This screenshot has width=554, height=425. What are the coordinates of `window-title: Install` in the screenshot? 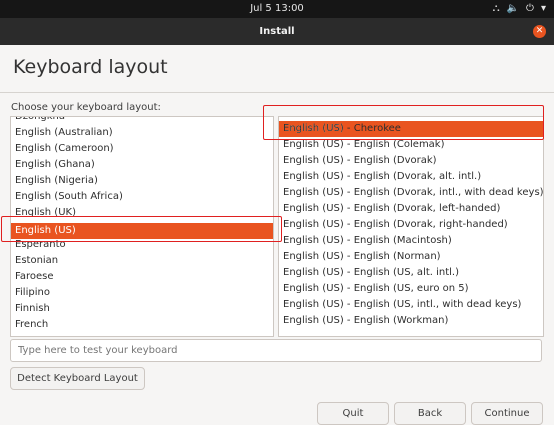 It's located at (277, 31).